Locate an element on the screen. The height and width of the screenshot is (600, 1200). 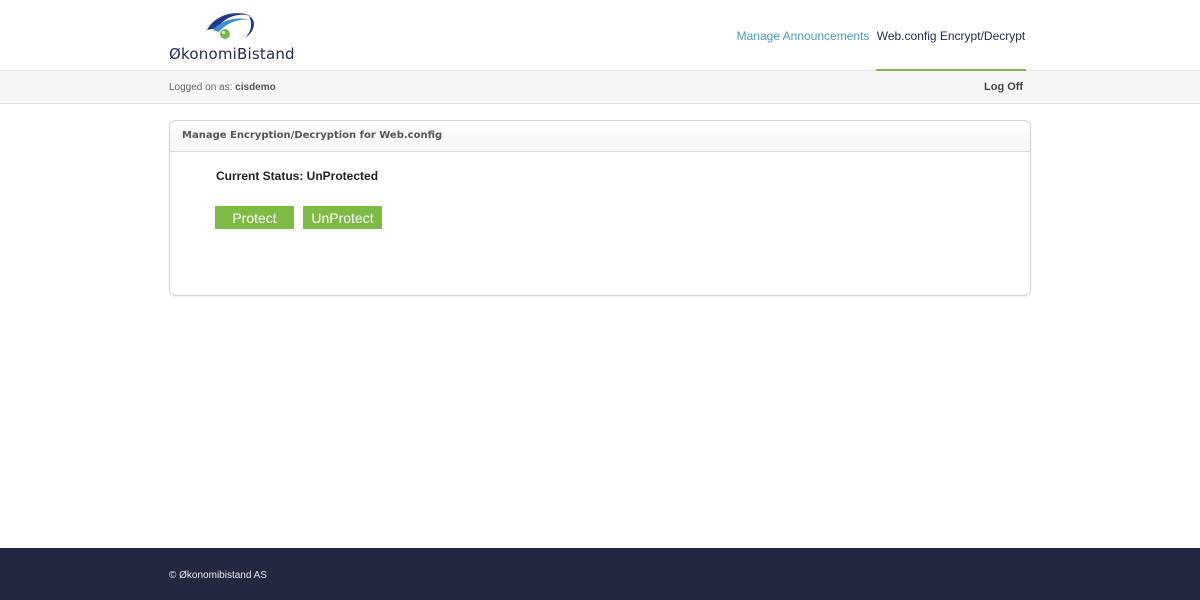
logged-on-info: Logged on as: cisdemo is located at coordinates (222, 87).